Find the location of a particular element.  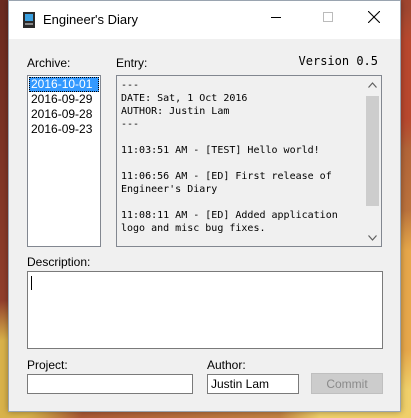

text-caret is located at coordinates (31, 283).